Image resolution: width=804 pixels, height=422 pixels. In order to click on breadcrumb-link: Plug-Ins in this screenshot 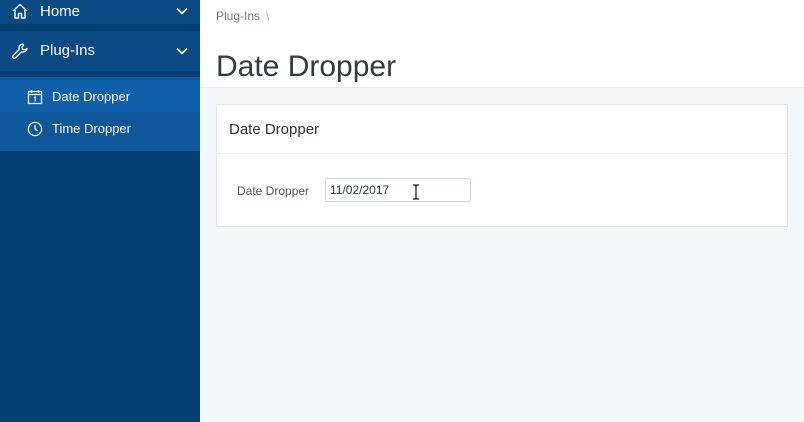, I will do `click(238, 16)`.